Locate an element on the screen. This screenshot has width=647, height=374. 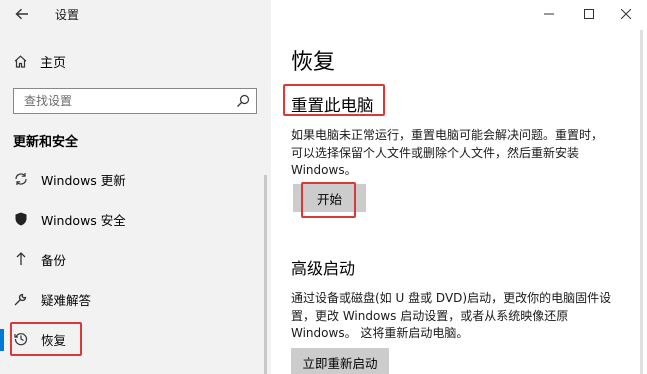
backup-arrow-icon is located at coordinates (21, 259).